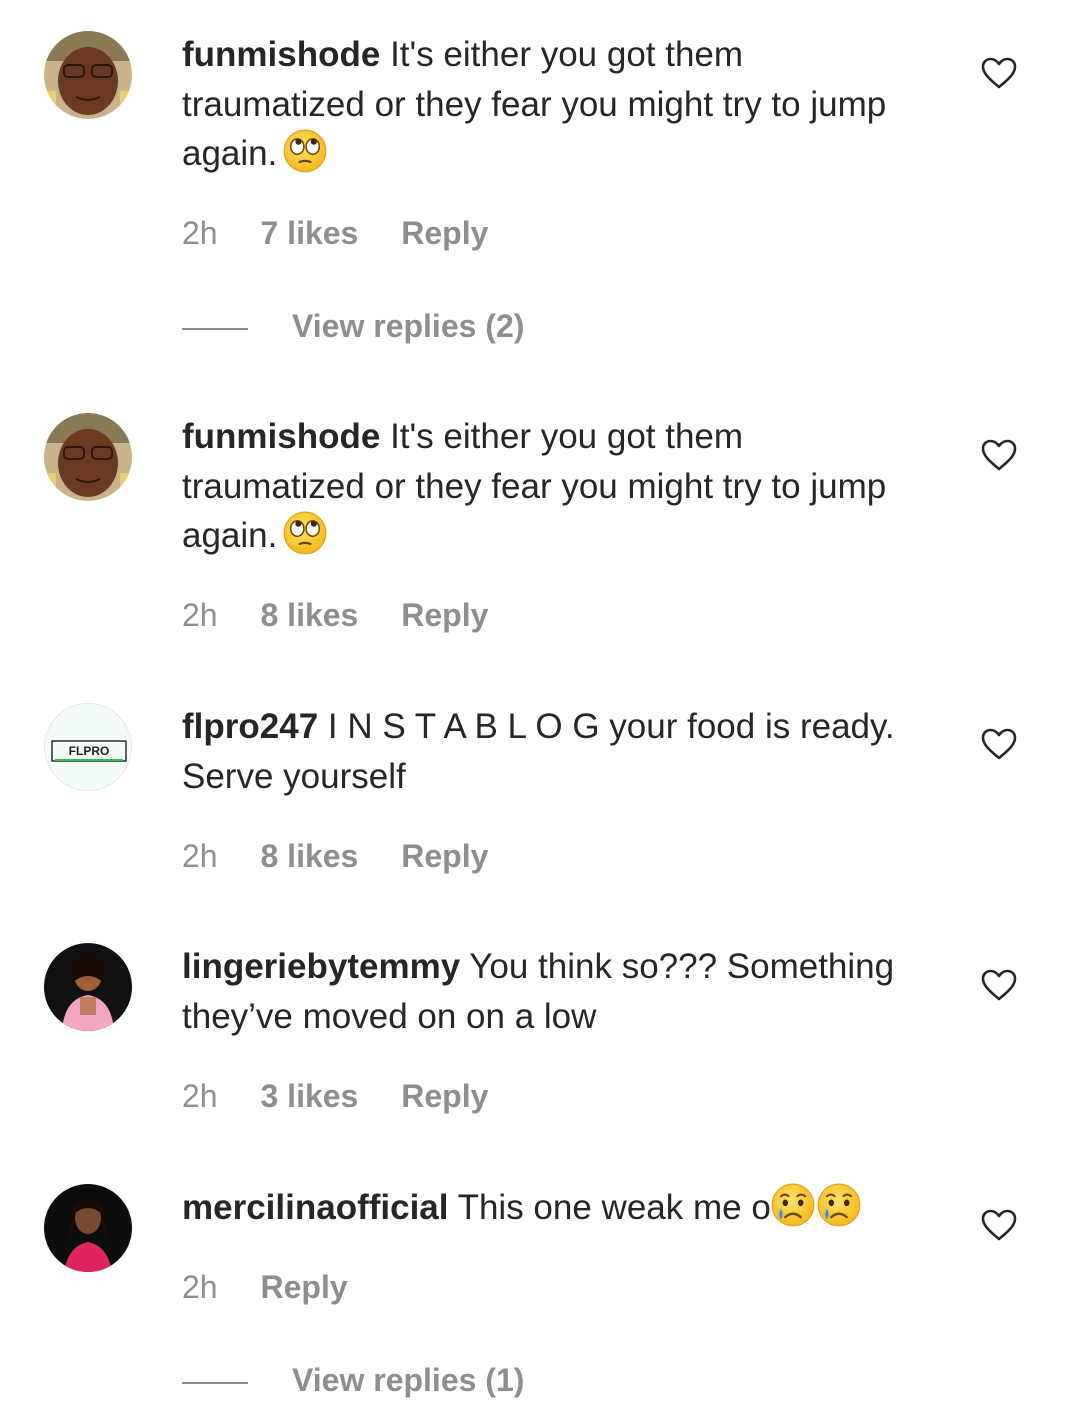 This screenshot has height=1422, width=1080. Describe the element at coordinates (408, 1380) in the screenshot. I see `view-replies-label: View replies (1)` at that location.